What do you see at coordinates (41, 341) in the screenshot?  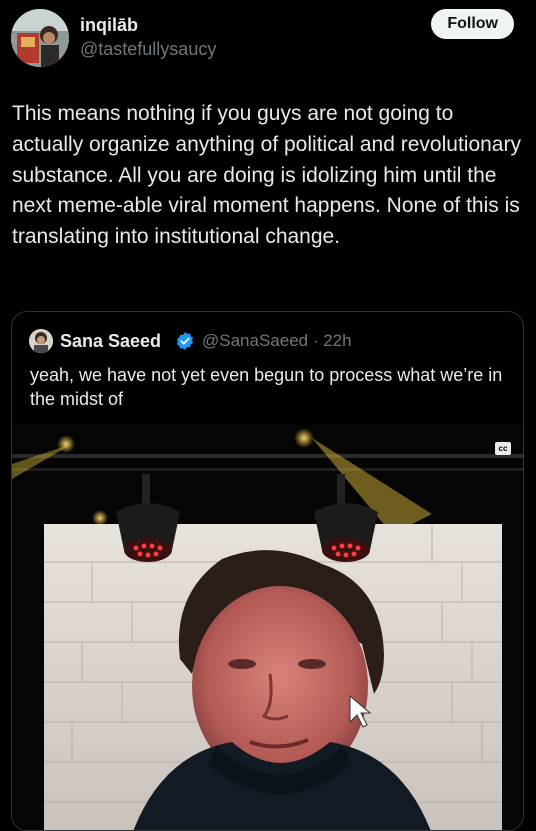 I see `quoted-author-avatar` at bounding box center [41, 341].